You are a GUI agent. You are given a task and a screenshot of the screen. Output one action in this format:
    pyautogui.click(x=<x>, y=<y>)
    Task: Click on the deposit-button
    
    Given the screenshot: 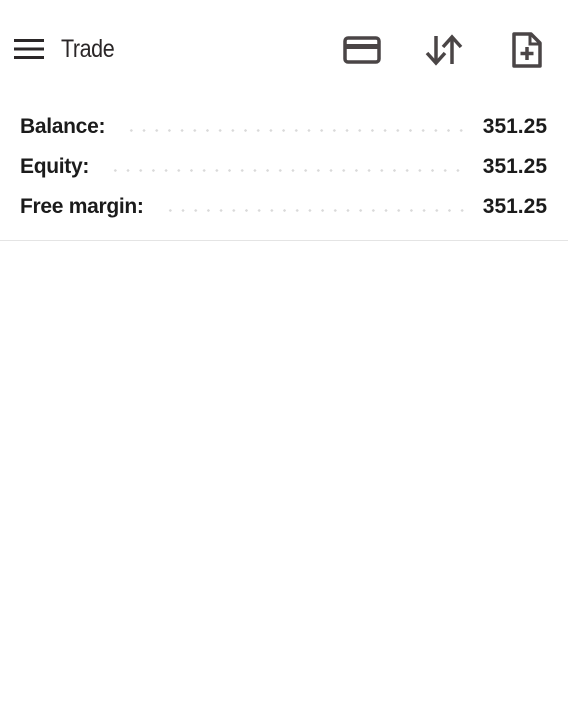 What is the action you would take?
    pyautogui.click(x=362, y=50)
    